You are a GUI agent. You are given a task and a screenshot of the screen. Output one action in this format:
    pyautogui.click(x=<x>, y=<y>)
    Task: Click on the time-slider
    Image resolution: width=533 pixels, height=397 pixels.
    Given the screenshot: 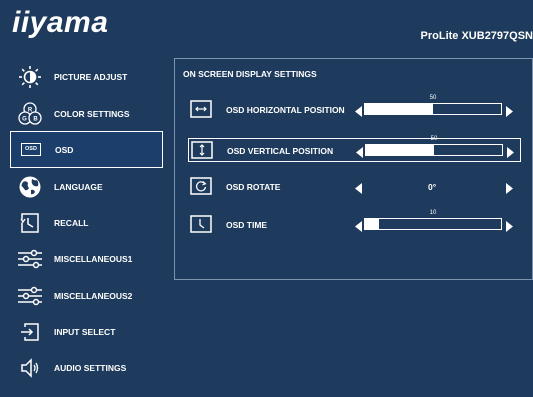 What is the action you would take?
    pyautogui.click(x=433, y=224)
    